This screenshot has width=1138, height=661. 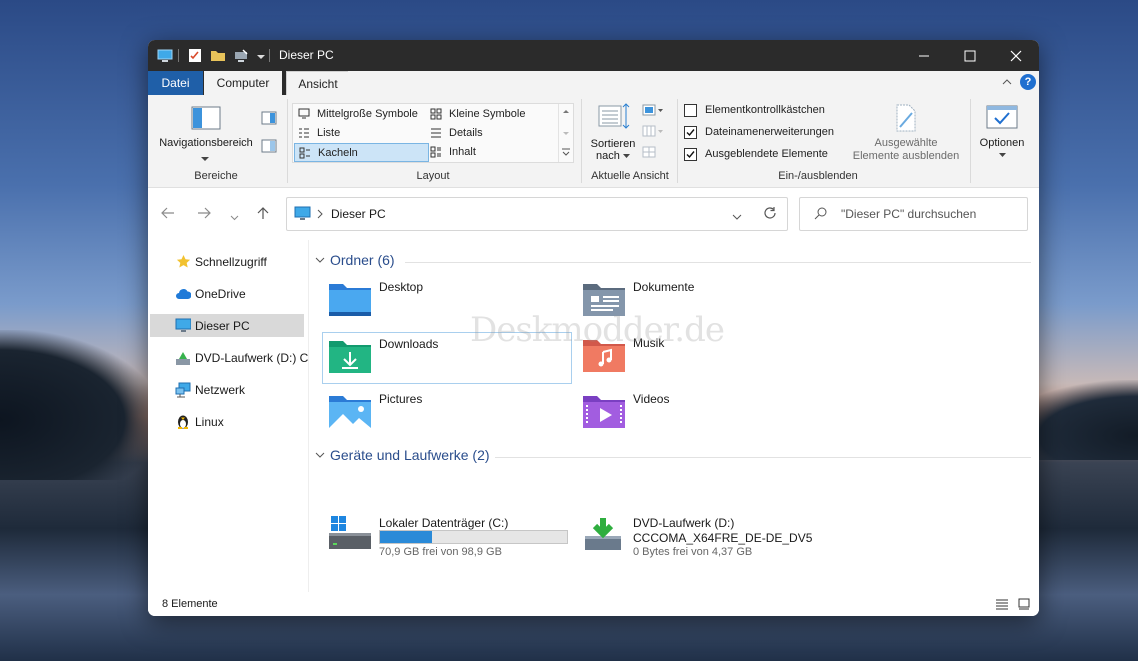 What do you see at coordinates (243, 83) in the screenshot?
I see `tab-computer: Computer` at bounding box center [243, 83].